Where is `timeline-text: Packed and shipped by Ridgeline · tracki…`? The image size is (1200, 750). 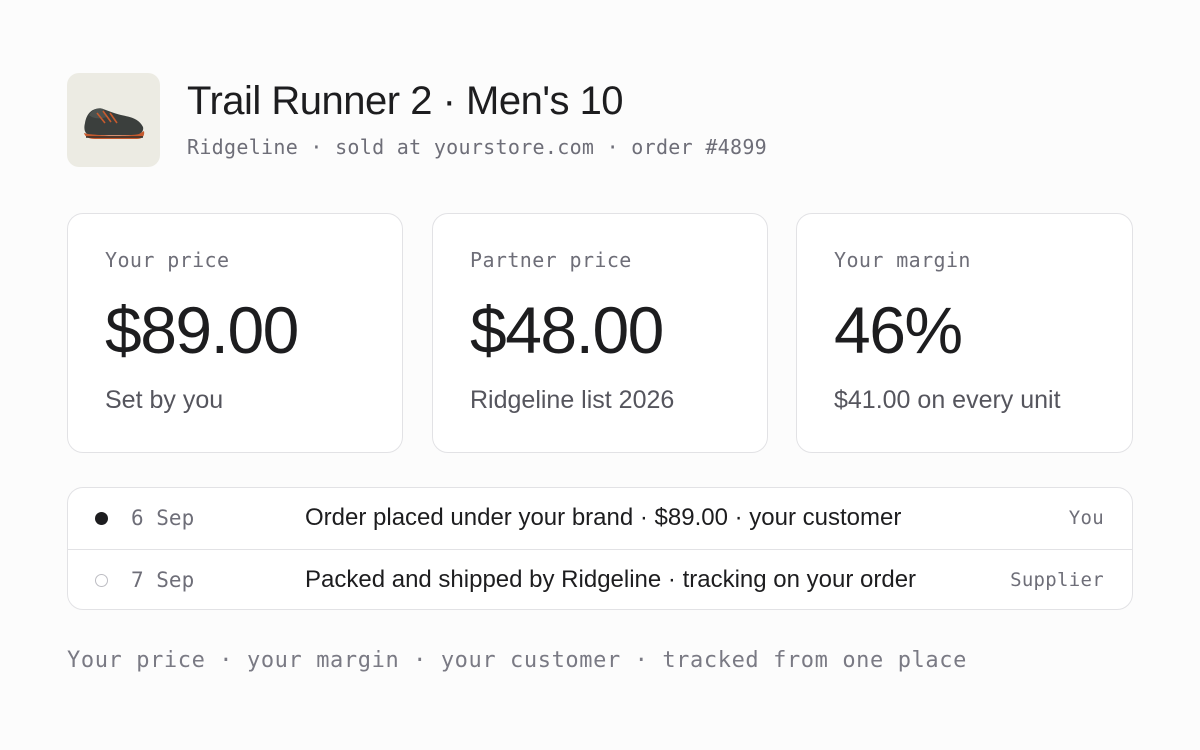
timeline-text: Packed and shipped by Ridgeline · tracki… is located at coordinates (611, 579).